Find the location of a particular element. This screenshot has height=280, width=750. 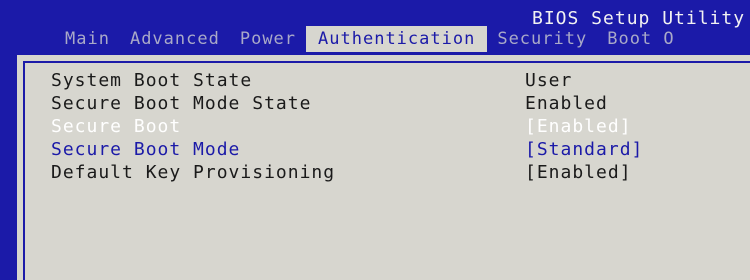

setting-label: Secure Boot Mode State is located at coordinates (181, 103).